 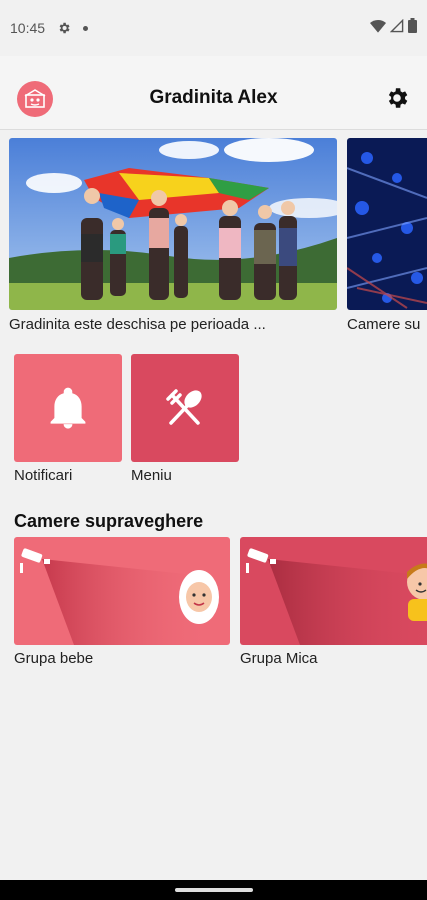 What do you see at coordinates (43, 475) in the screenshot?
I see `notifications-label: Notificari` at bounding box center [43, 475].